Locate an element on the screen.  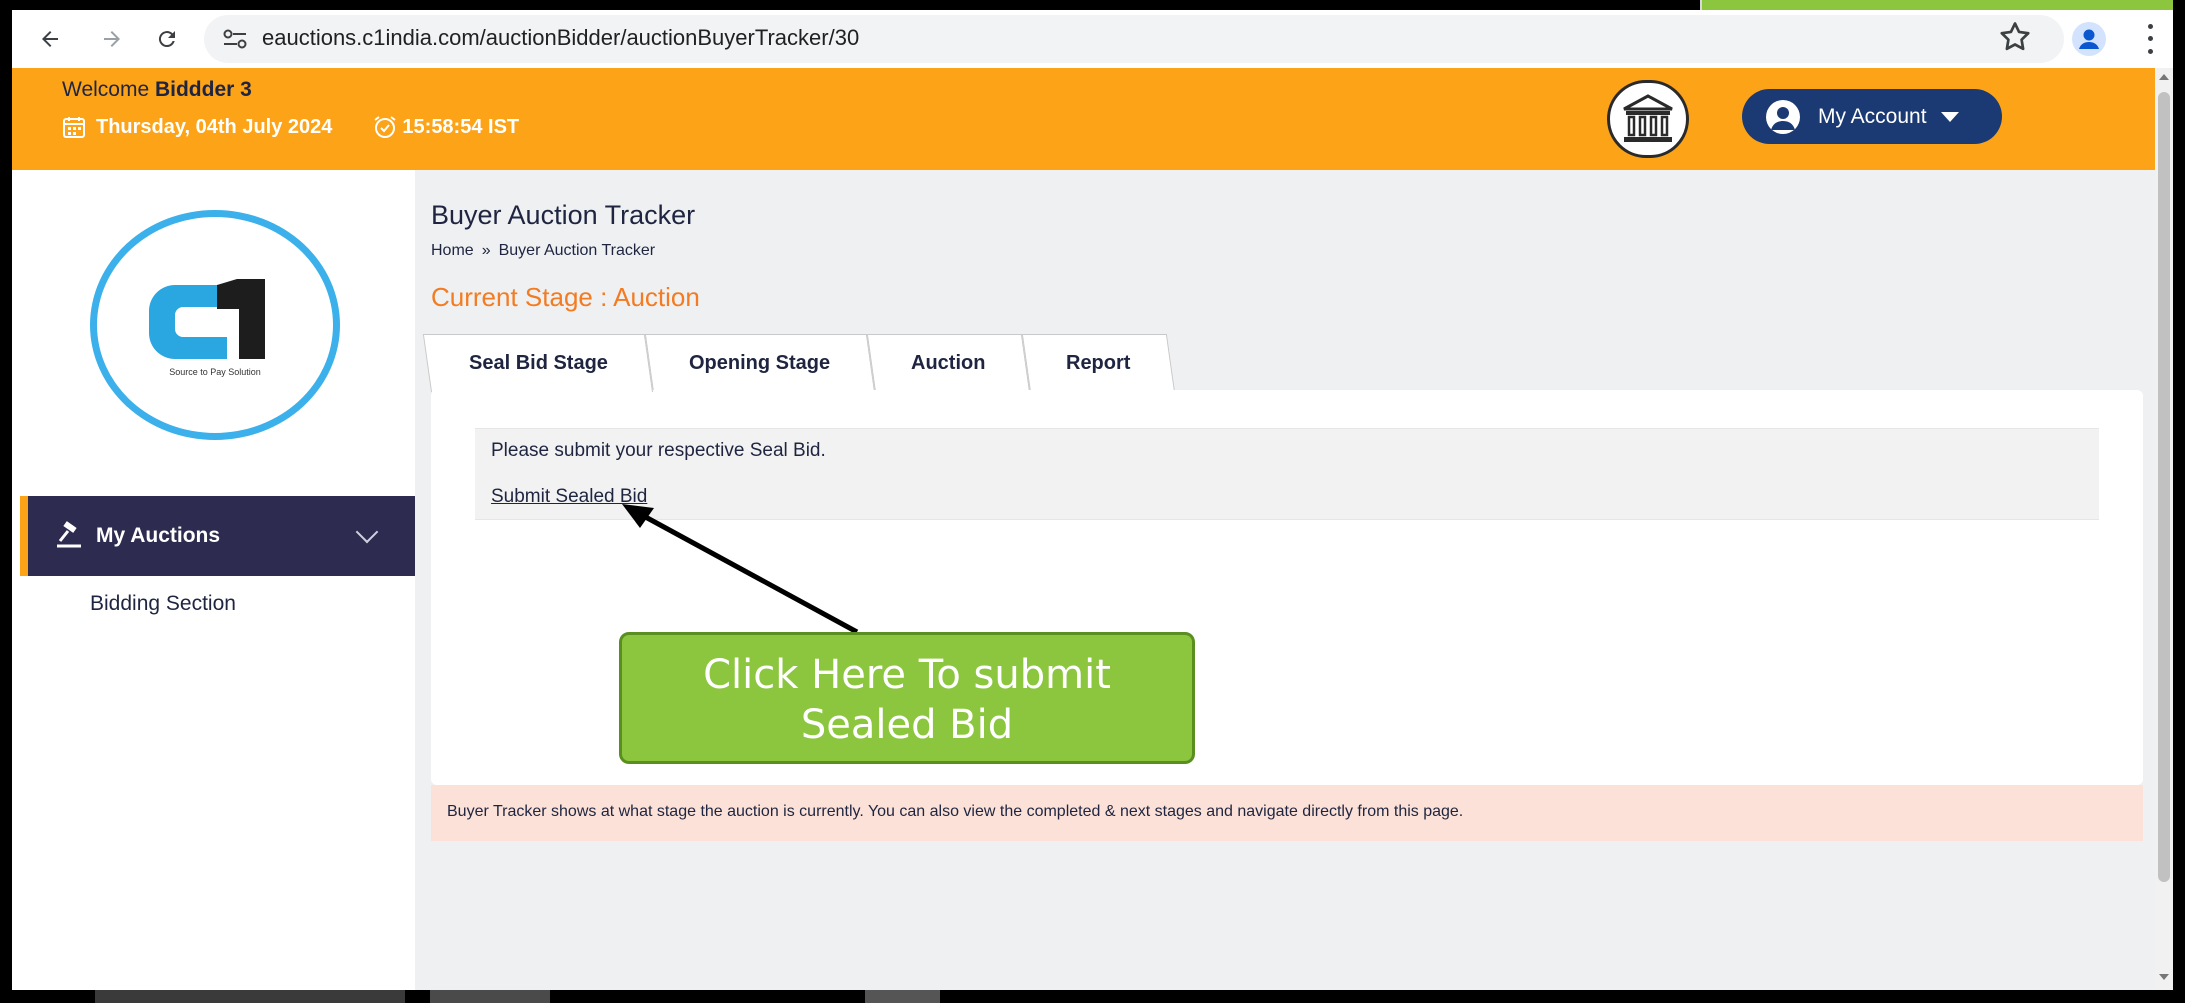
breadcrumb: Home » Buyer Auction Tracker is located at coordinates (543, 251).